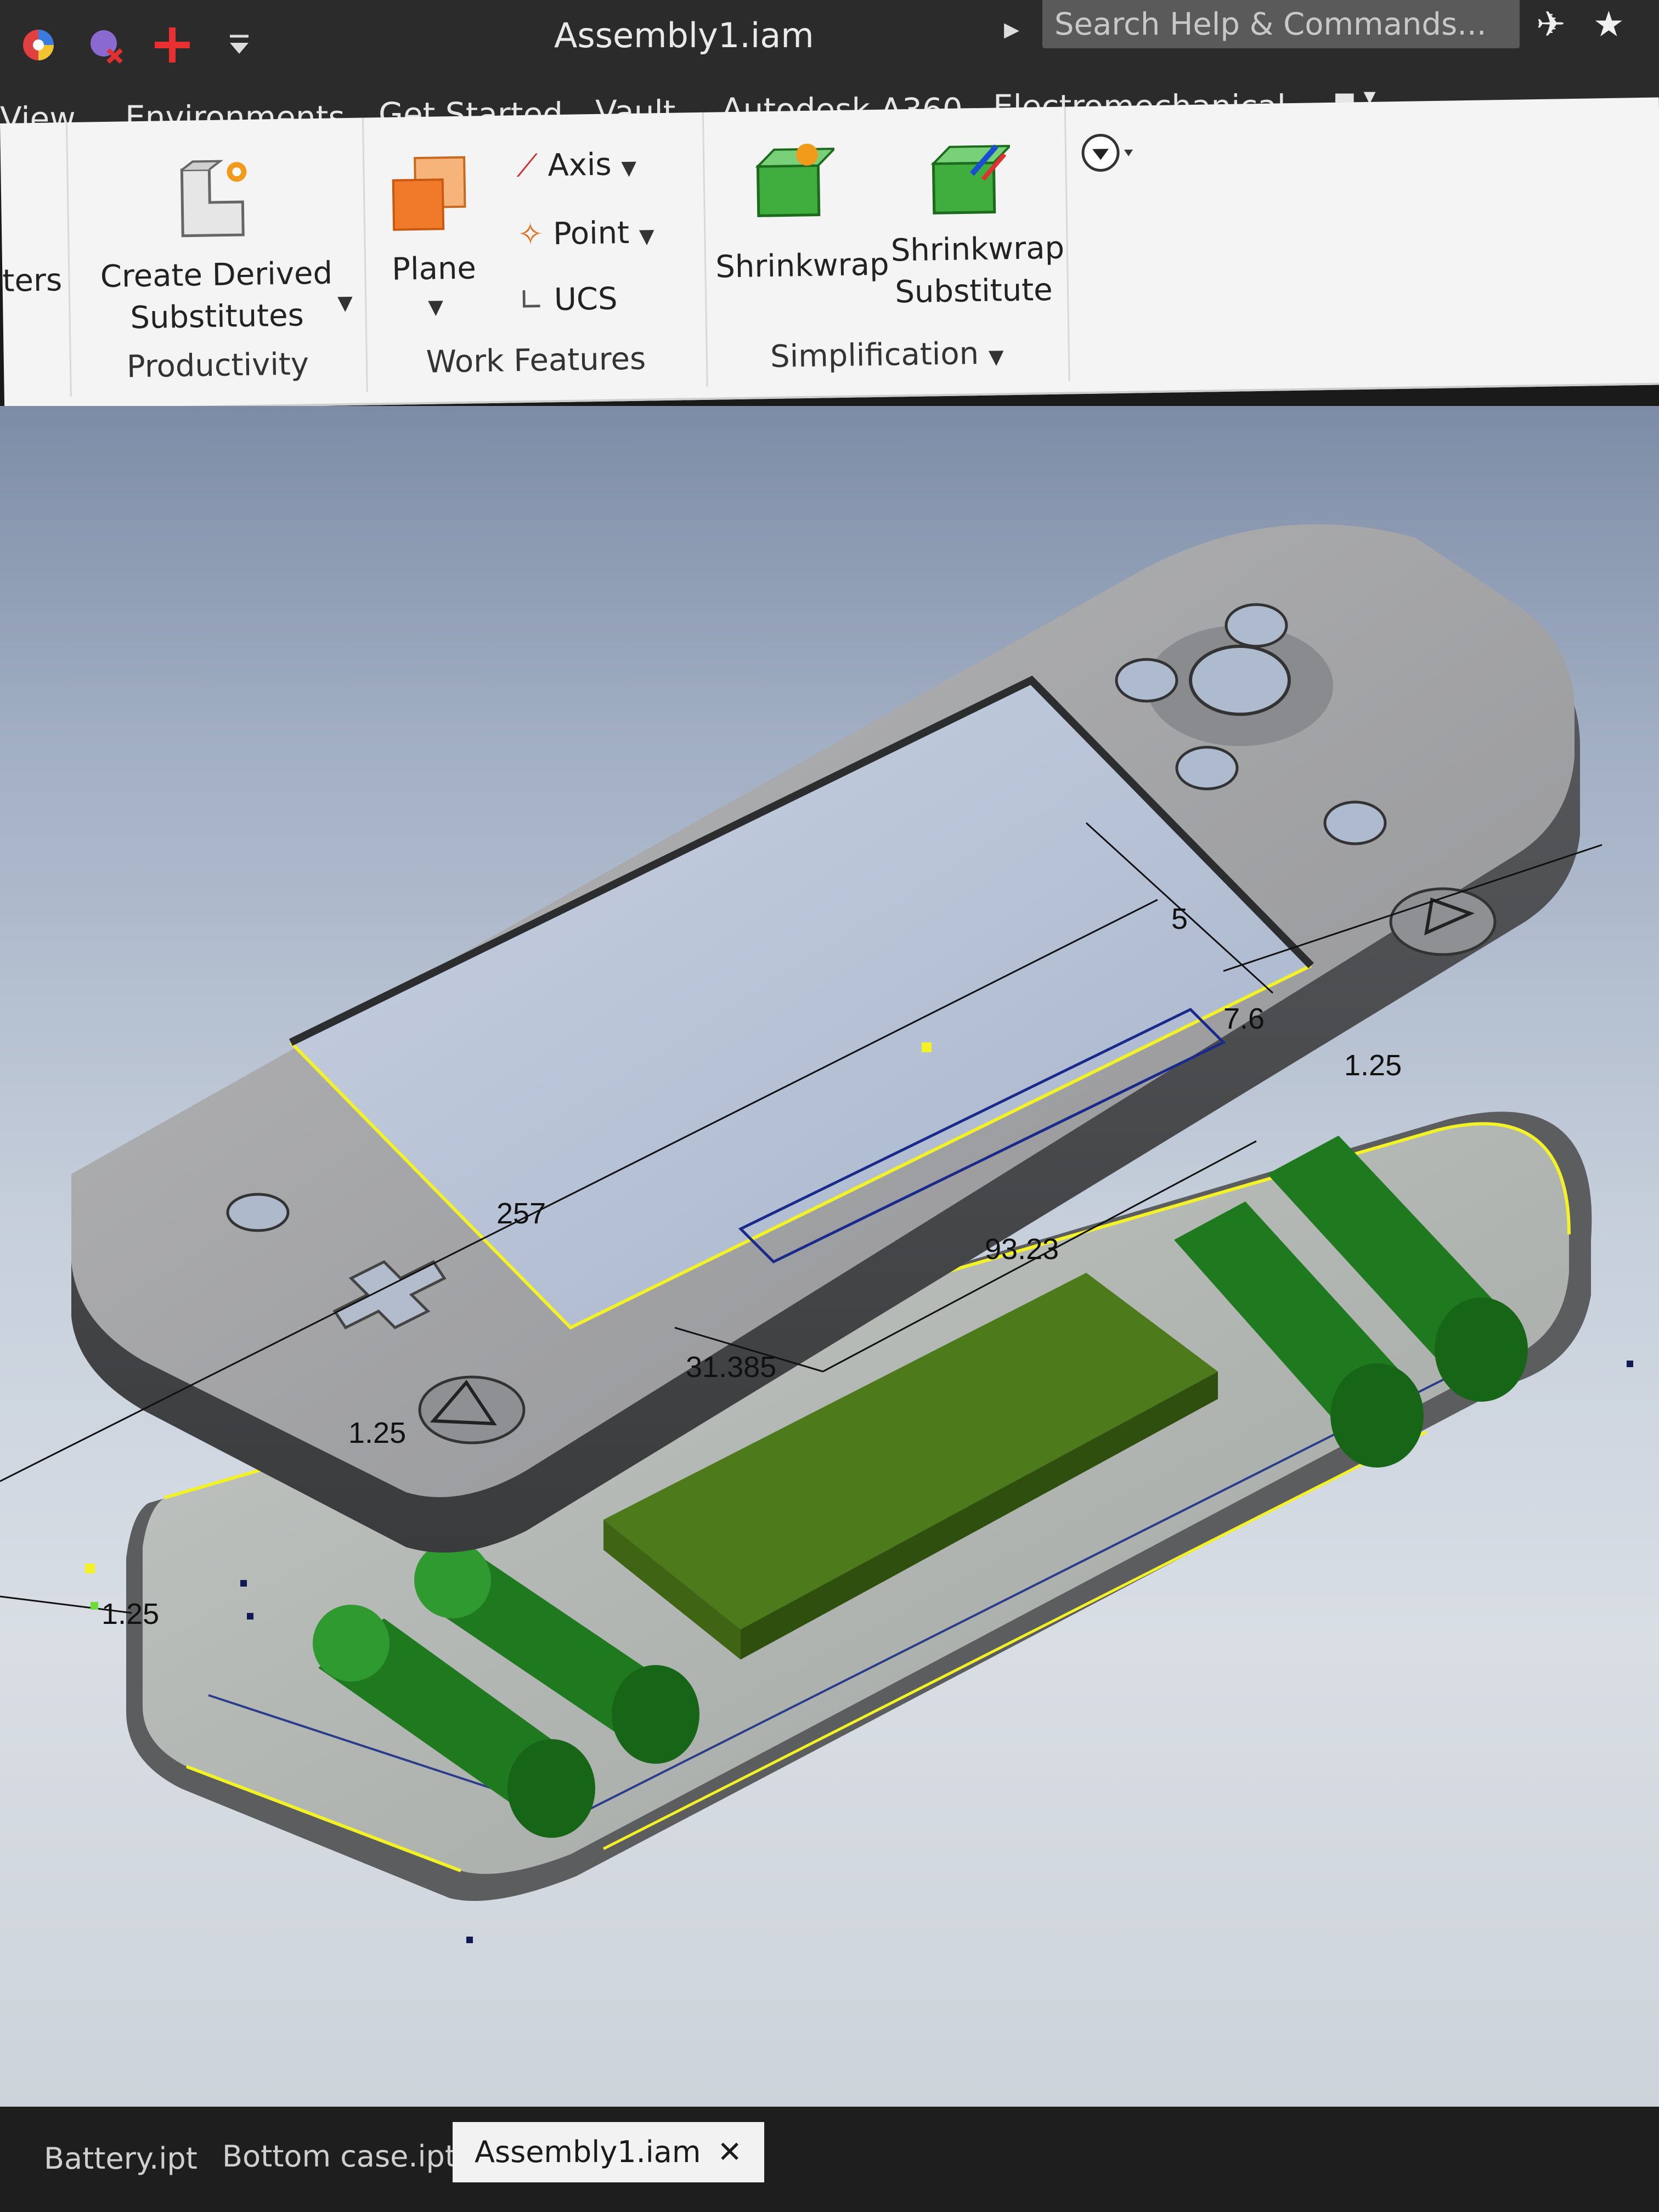 The image size is (1659, 2212). I want to click on create-derived-button: Create Derived Substitutes, so click(216, 296).